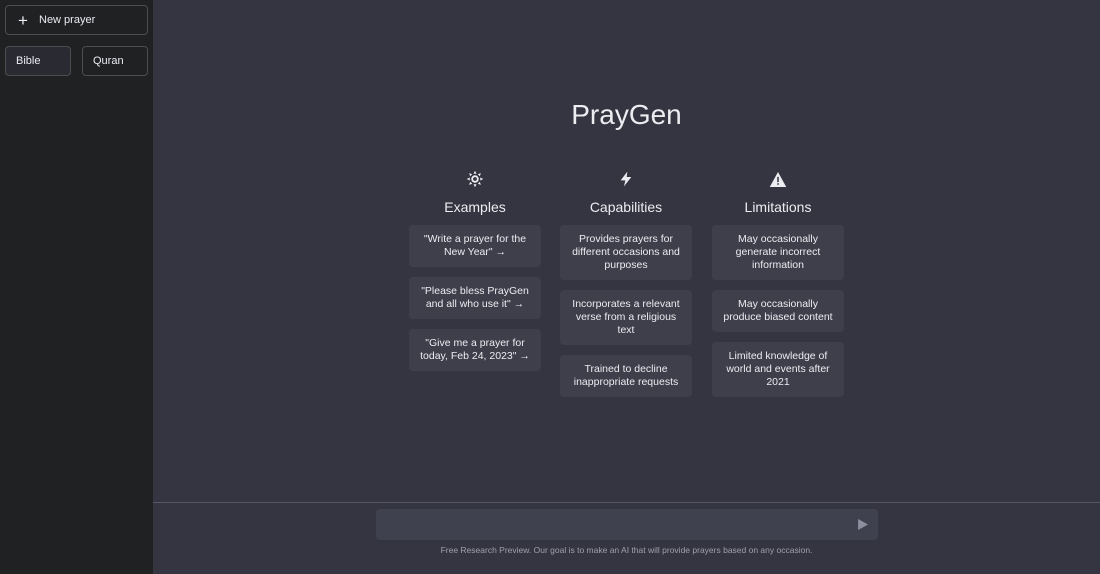  I want to click on column-heading: Limitations, so click(778, 207).